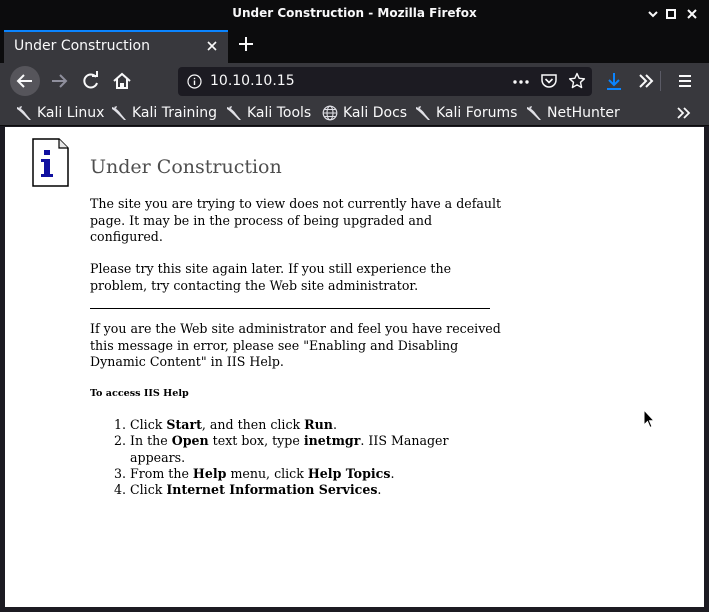 The height and width of the screenshot is (612, 709). What do you see at coordinates (82, 46) in the screenshot?
I see `tab-label: Under Construction` at bounding box center [82, 46].